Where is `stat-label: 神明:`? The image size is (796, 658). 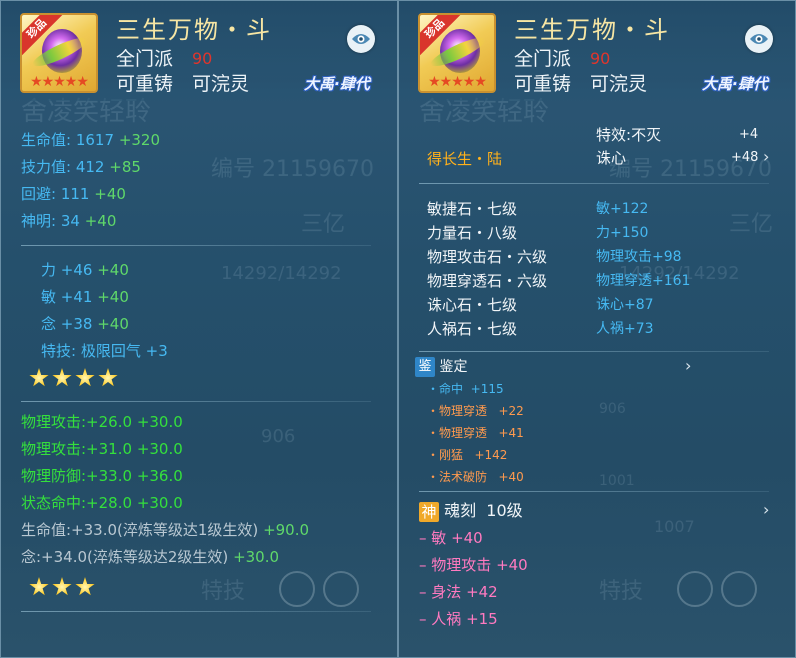 stat-label: 神明: is located at coordinates (39, 221).